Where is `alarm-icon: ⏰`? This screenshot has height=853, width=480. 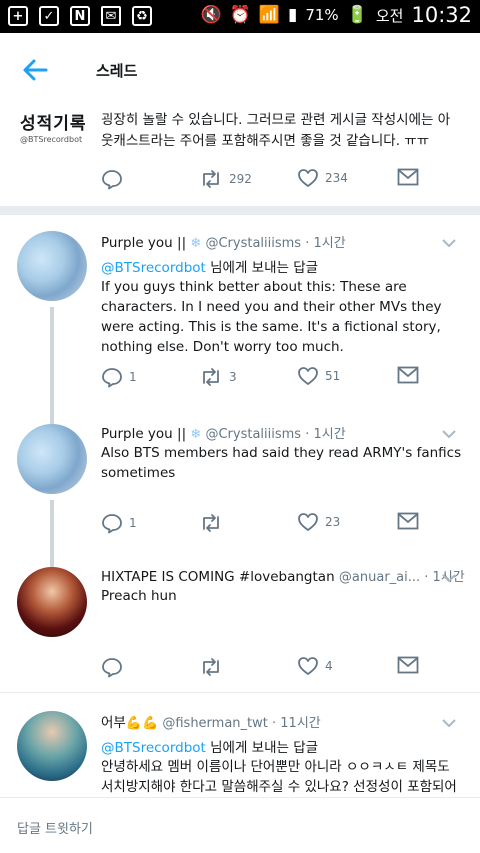 alarm-icon: ⏰ is located at coordinates (240, 15).